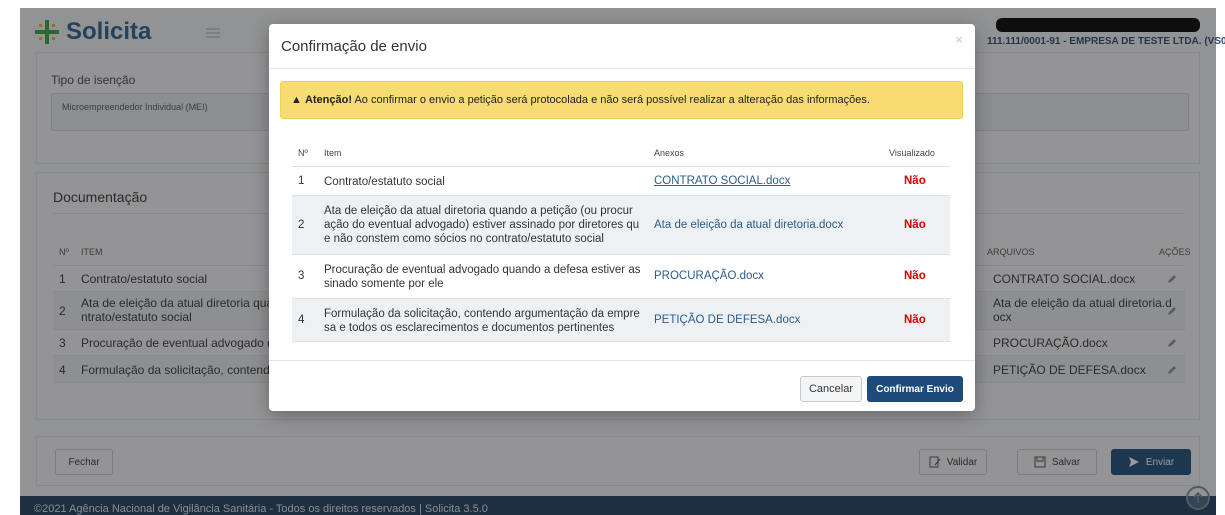 The width and height of the screenshot is (1225, 515). Describe the element at coordinates (959, 39) in the screenshot. I see `close-icon: ×` at that location.